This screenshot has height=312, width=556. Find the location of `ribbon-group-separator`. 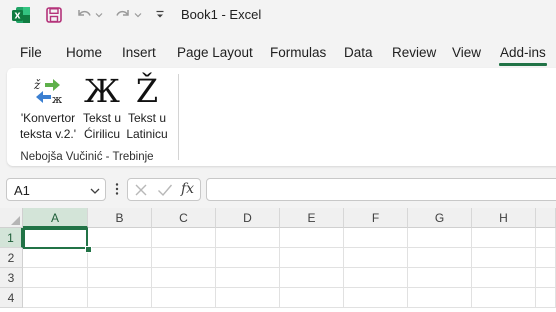

ribbon-group-separator is located at coordinates (178, 117).